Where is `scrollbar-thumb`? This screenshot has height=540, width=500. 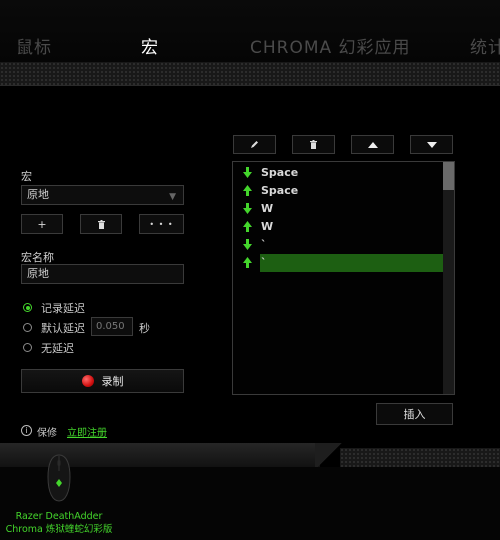
scrollbar-thumb is located at coordinates (448, 176).